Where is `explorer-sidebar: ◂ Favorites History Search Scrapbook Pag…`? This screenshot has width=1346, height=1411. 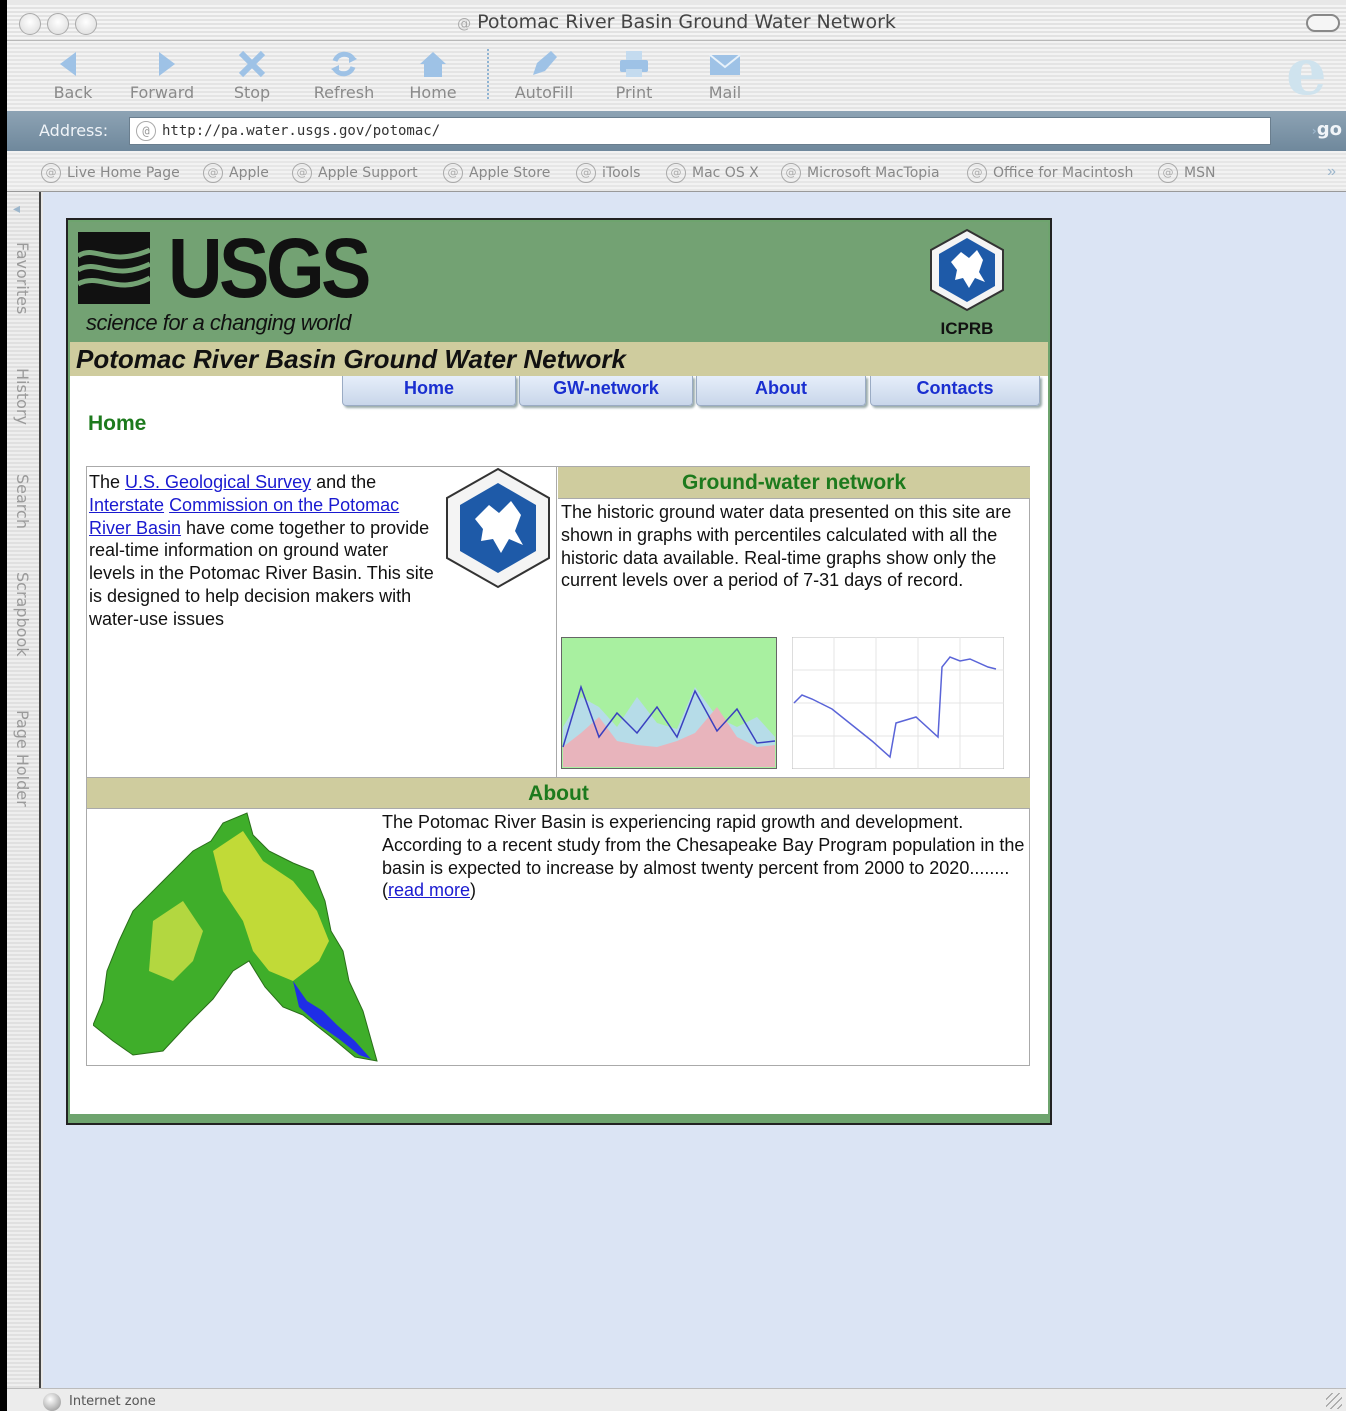 explorer-sidebar: ◂ Favorites History Search Scrapbook Pag… is located at coordinates (24, 790).